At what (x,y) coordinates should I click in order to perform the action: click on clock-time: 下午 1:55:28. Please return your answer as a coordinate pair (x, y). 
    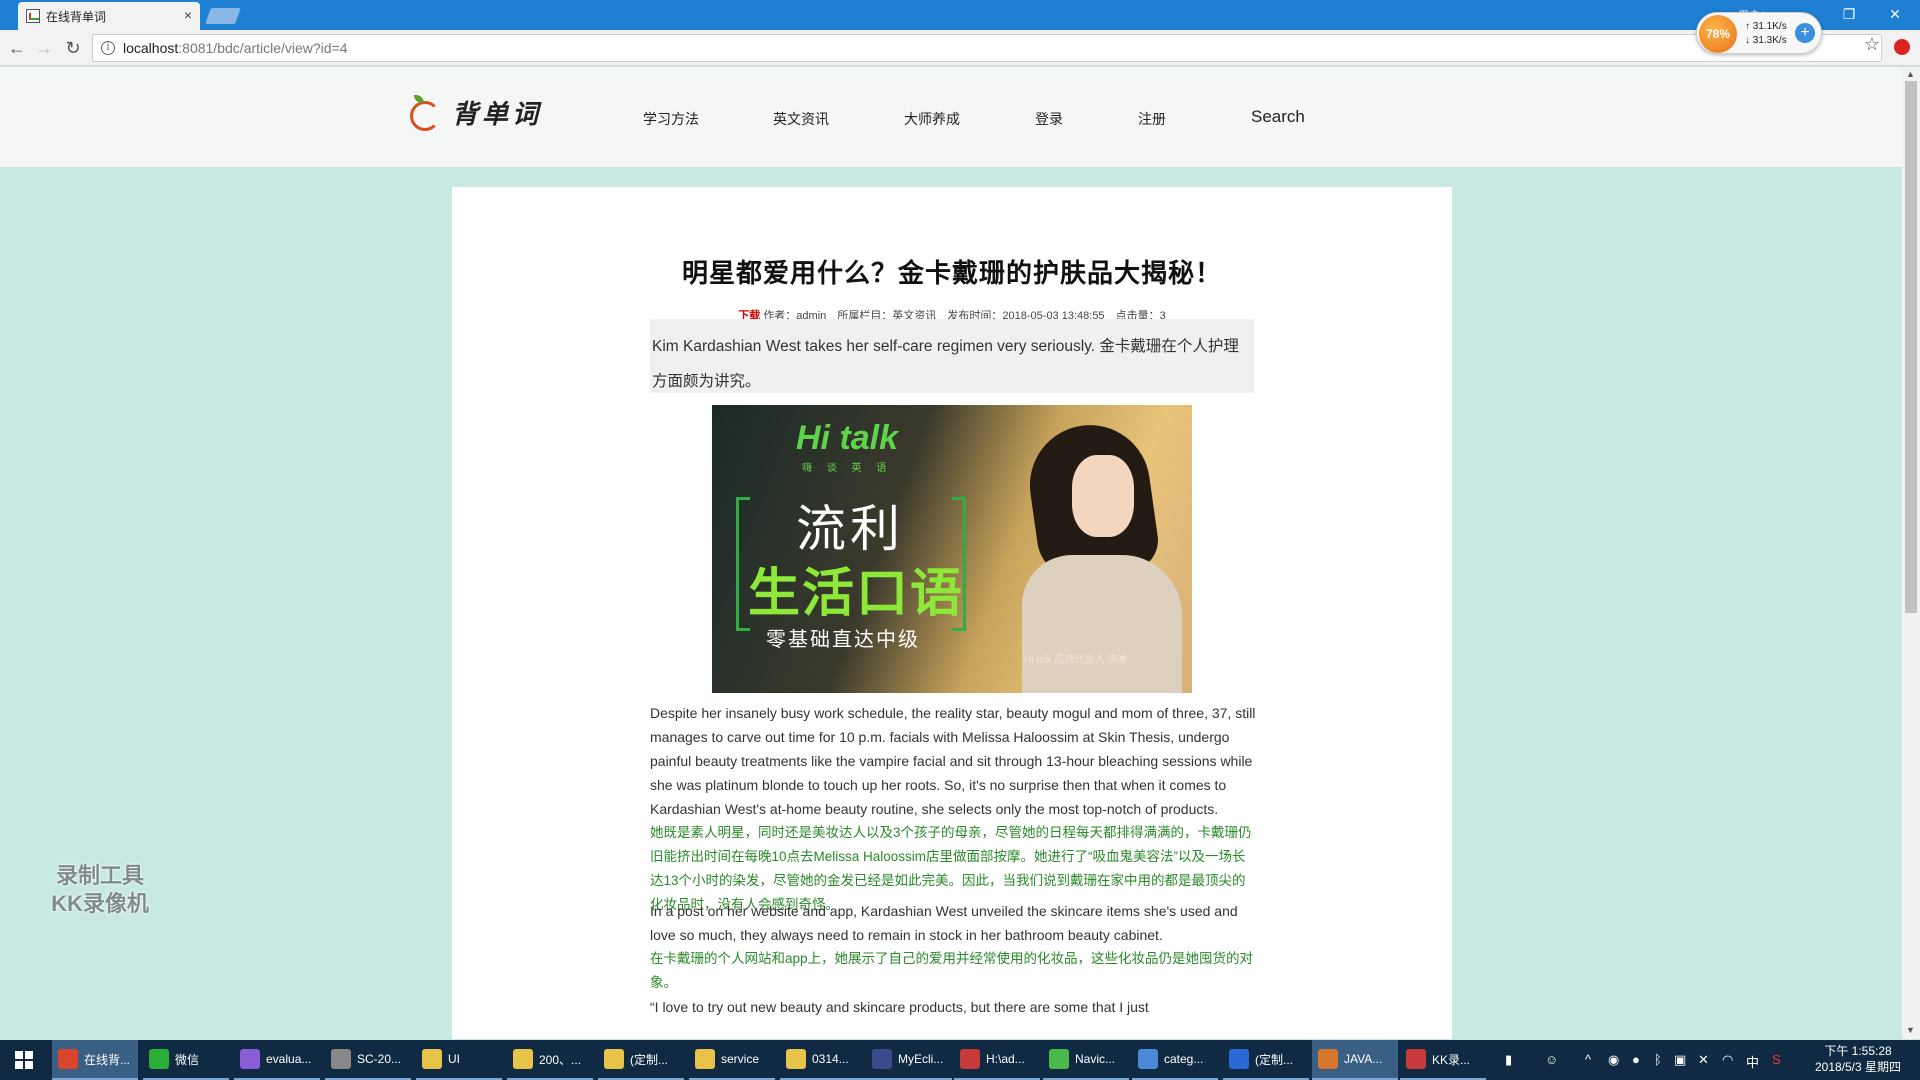
    Looking at the image, I should click on (1858, 1051).